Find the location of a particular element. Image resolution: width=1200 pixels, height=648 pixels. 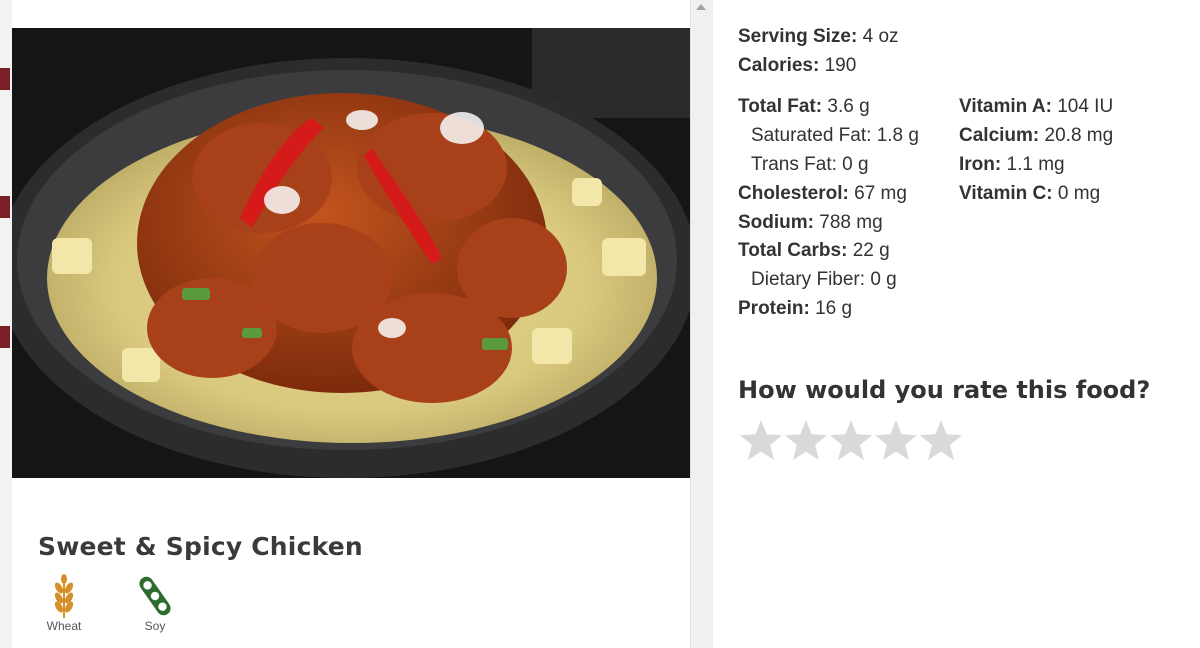

vitamin-c-row: Vitamin C: 0 mg is located at coordinates (1029, 194).